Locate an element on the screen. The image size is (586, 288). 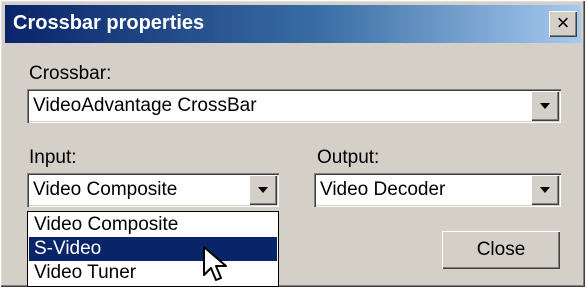
input-select: Video Composite is located at coordinates (153, 190).